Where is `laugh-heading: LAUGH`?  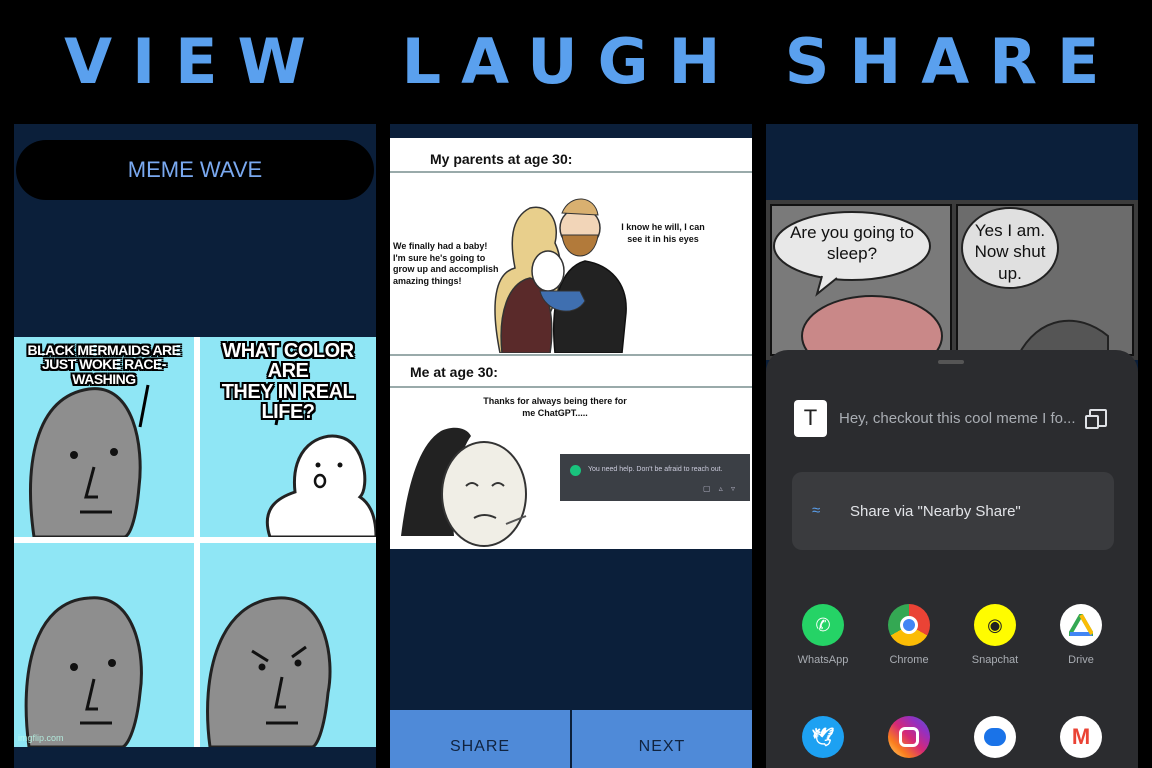
laugh-heading: LAUGH is located at coordinates (571, 61).